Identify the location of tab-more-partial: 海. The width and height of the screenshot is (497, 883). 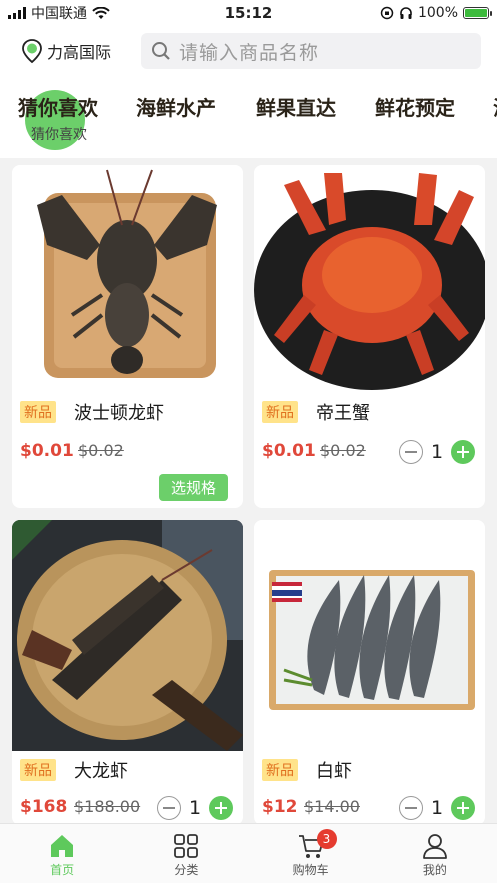
(495, 106).